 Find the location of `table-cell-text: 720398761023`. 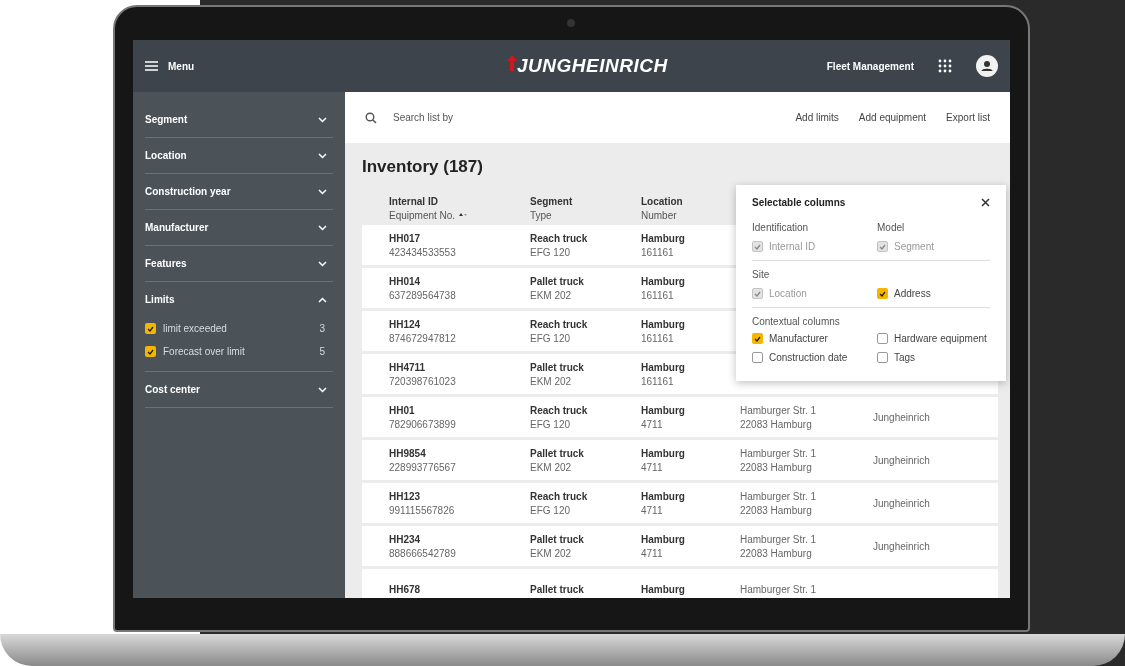

table-cell-text: 720398761023 is located at coordinates (423, 381).